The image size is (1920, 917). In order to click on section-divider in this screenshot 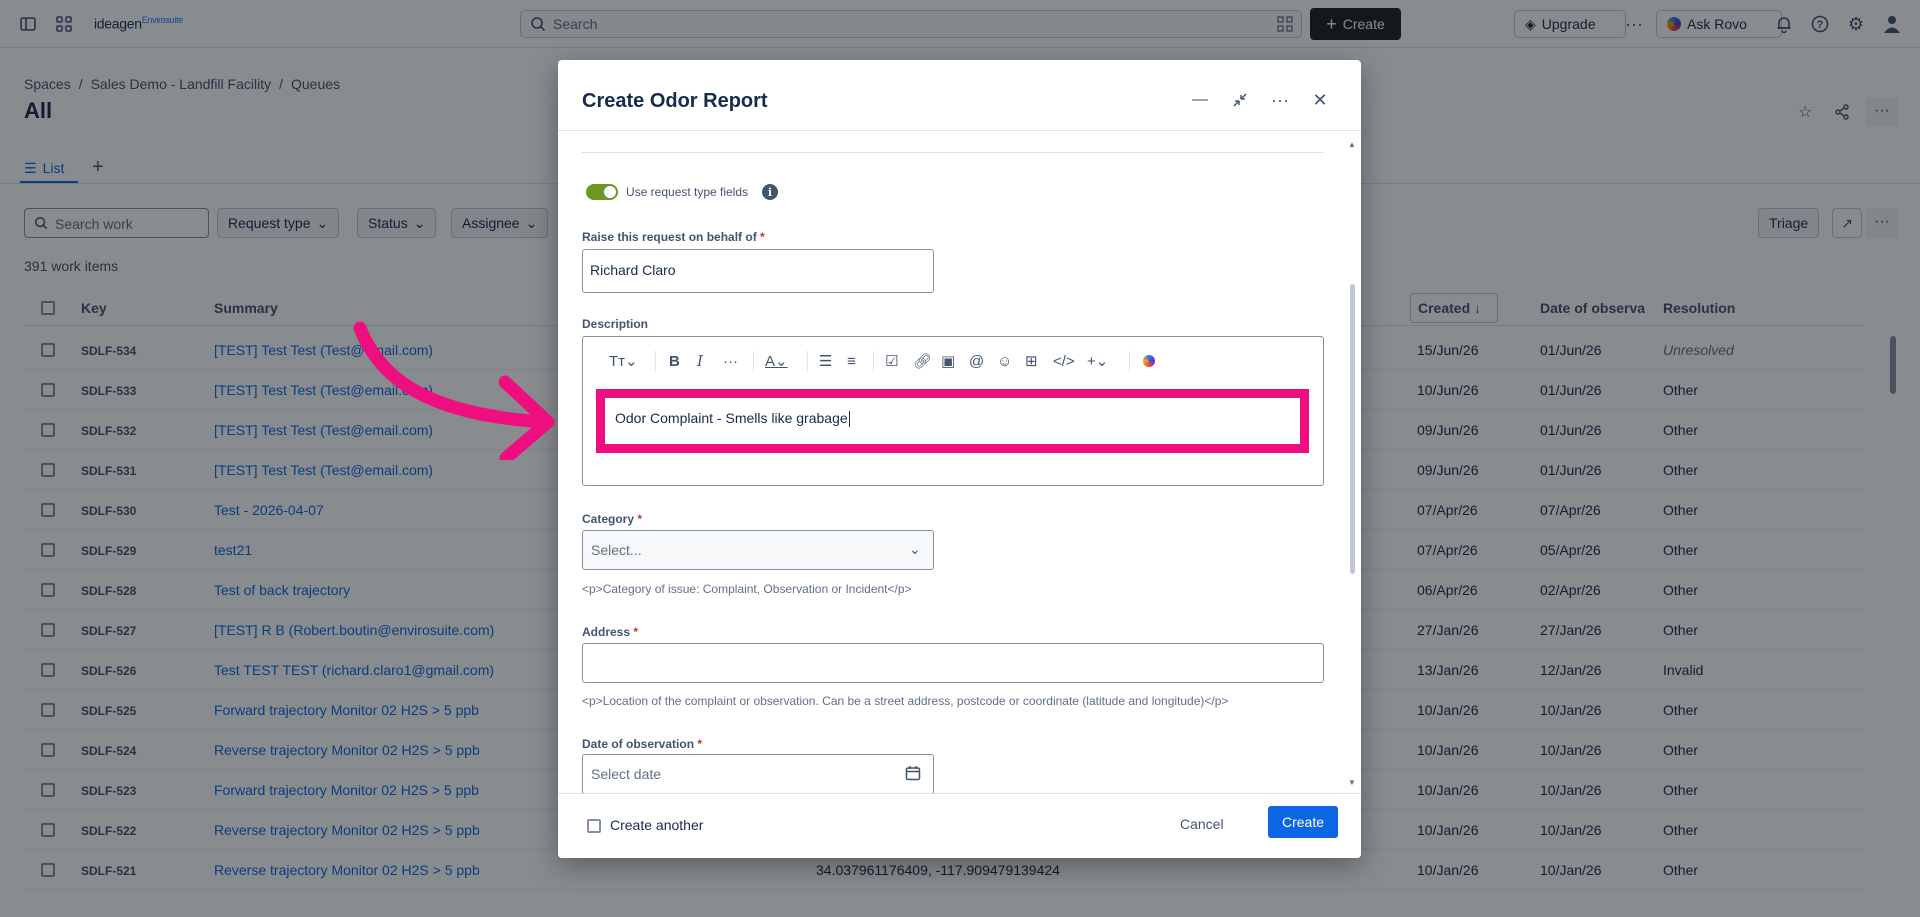, I will do `click(953, 152)`.